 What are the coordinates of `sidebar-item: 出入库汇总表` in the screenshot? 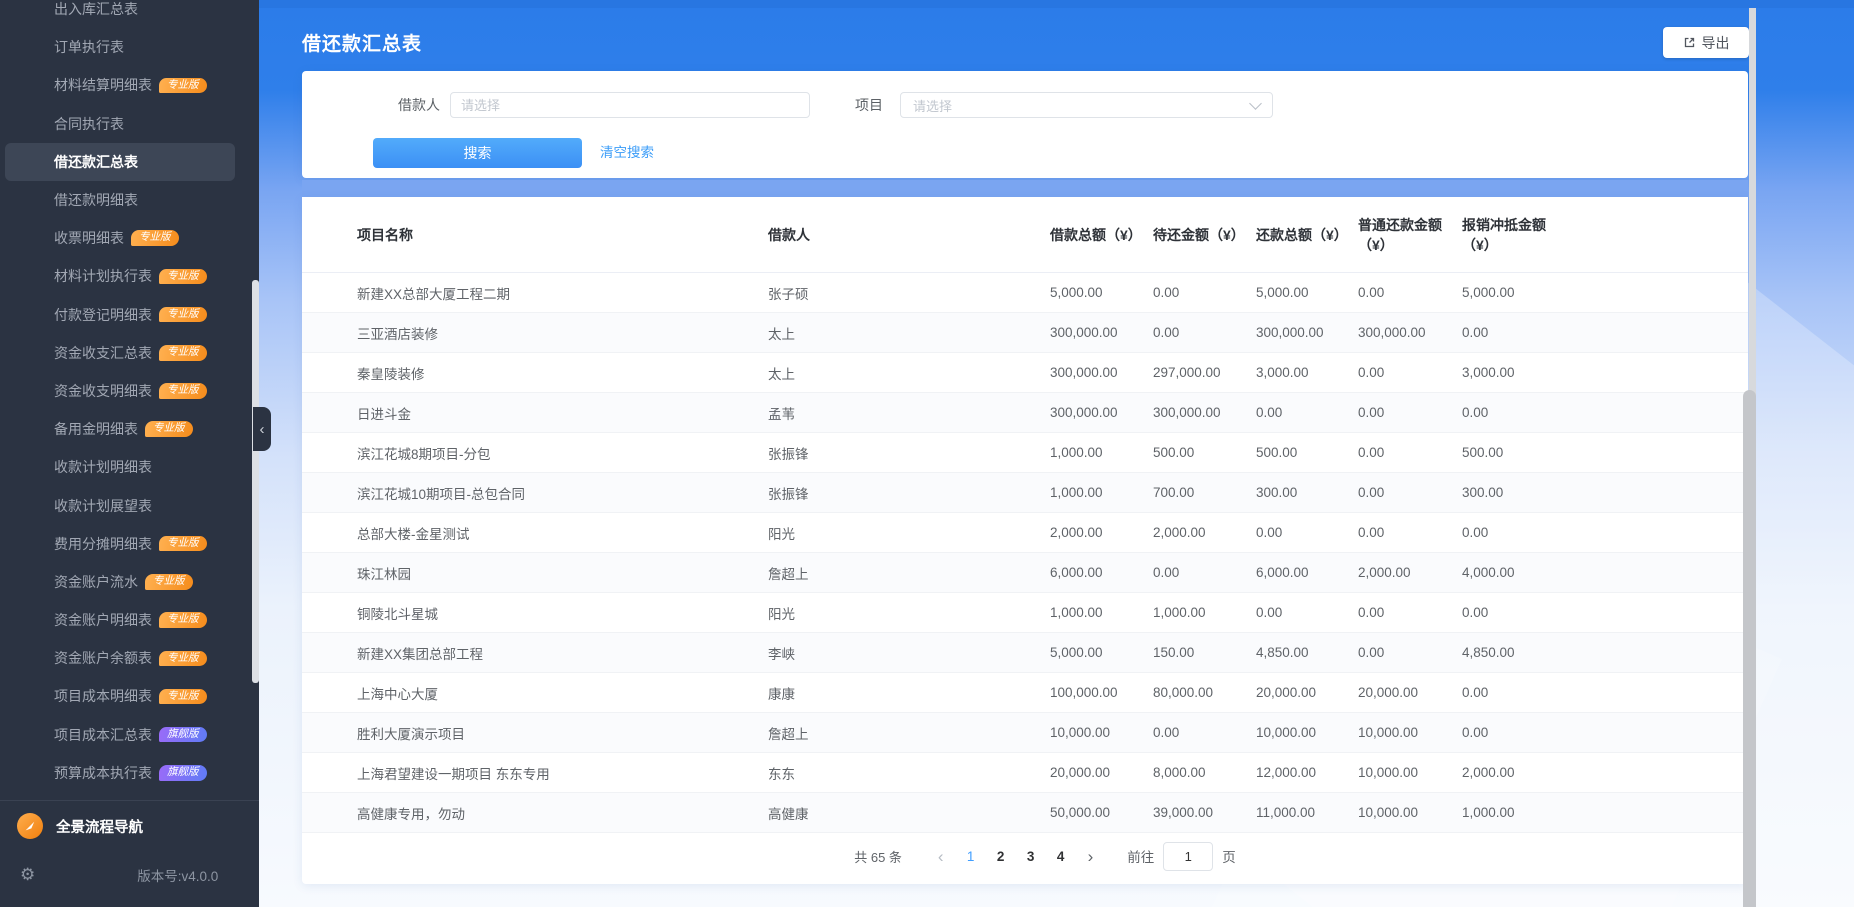 It's located at (120, 14).